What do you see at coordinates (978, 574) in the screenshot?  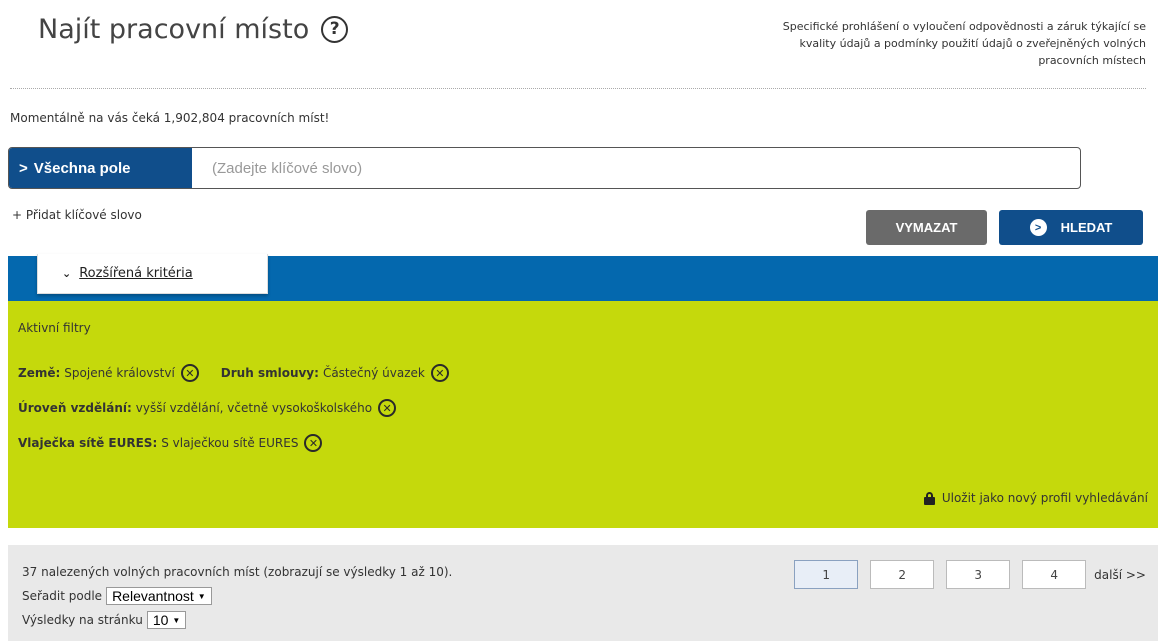 I see `page-button: 3` at bounding box center [978, 574].